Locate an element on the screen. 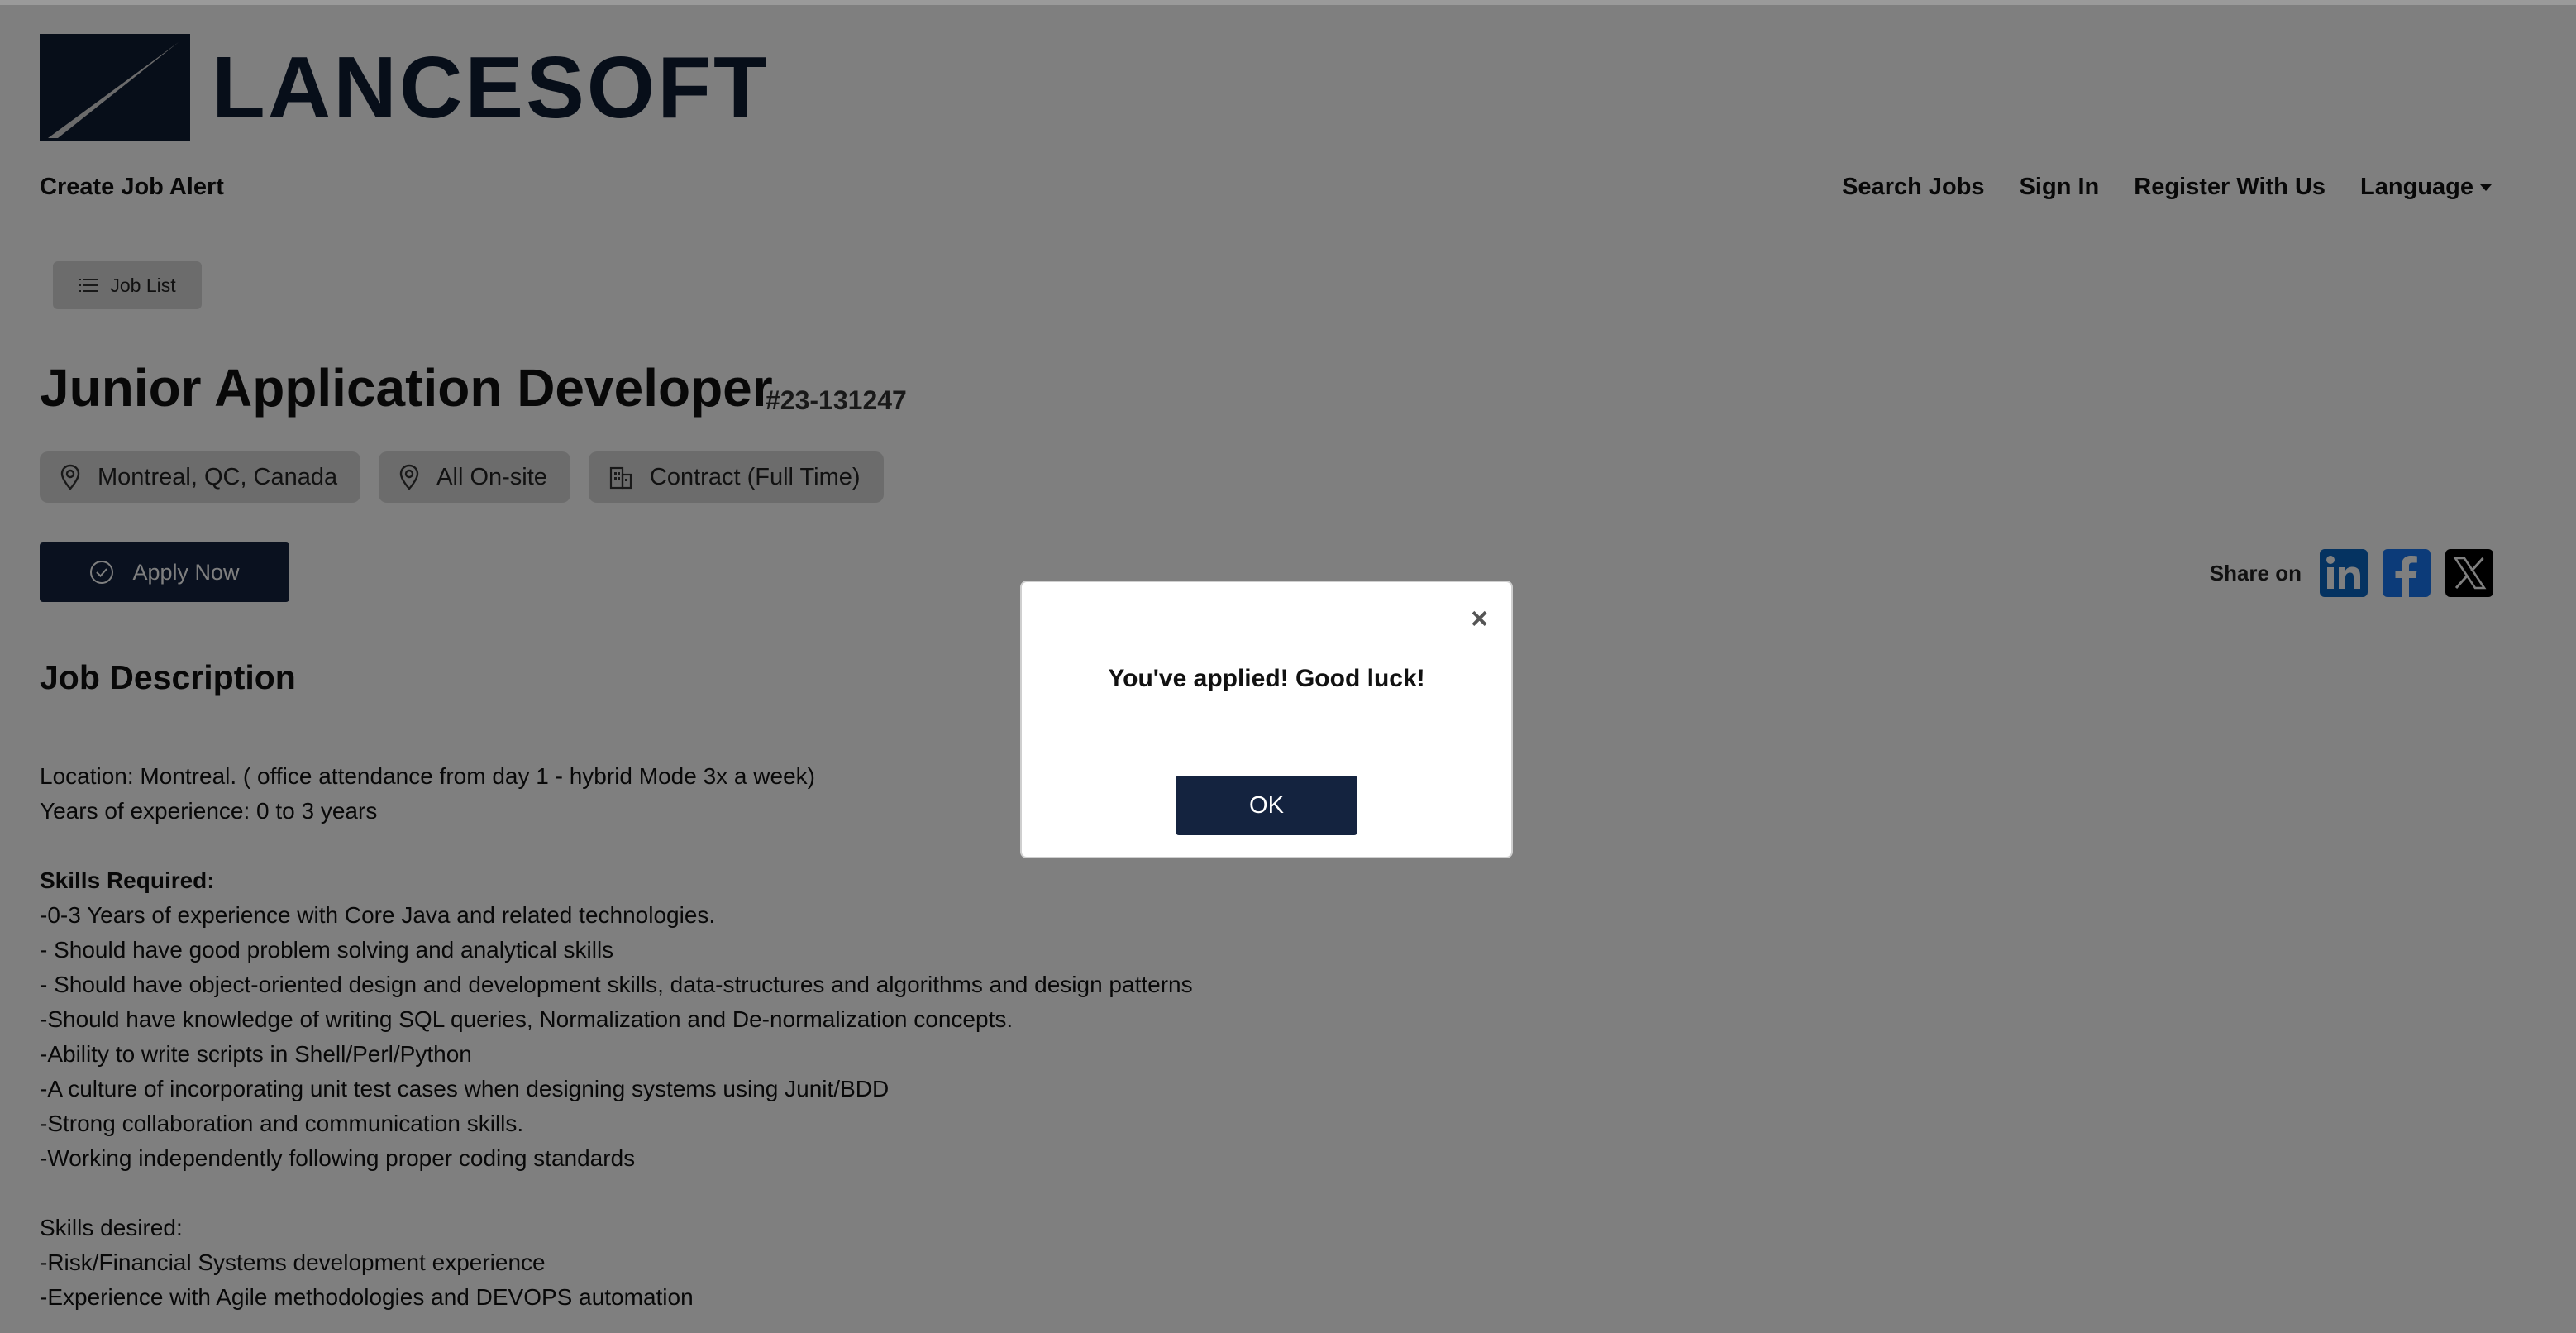 This screenshot has width=2576, height=1333. ok-button: OK is located at coordinates (1266, 805).